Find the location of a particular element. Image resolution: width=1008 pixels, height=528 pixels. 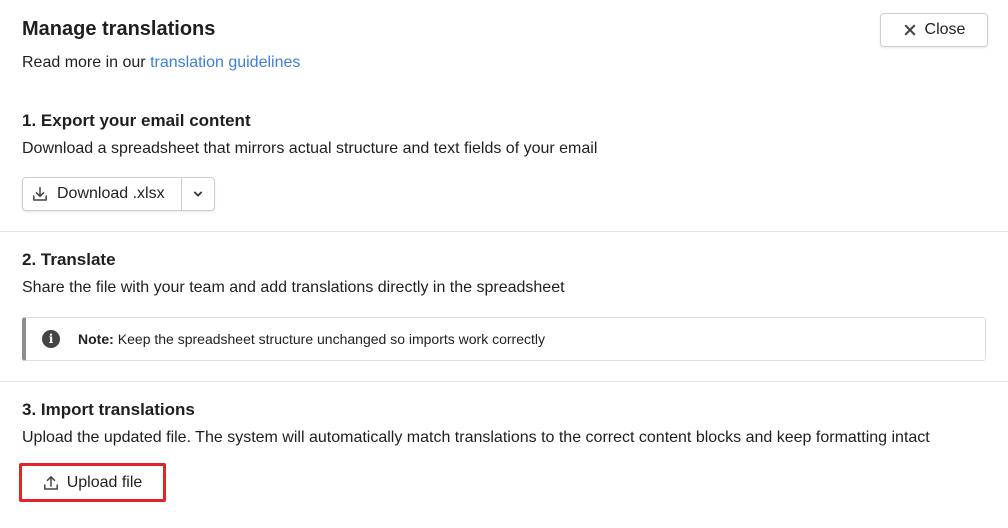

download-xlsx-button: Download .xlsx is located at coordinates (102, 194).